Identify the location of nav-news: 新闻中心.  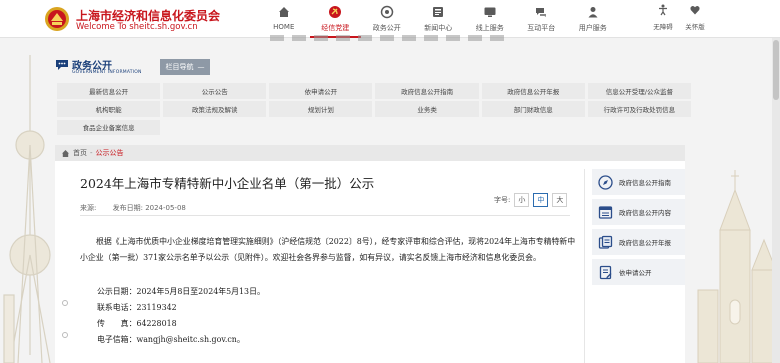
(439, 19).